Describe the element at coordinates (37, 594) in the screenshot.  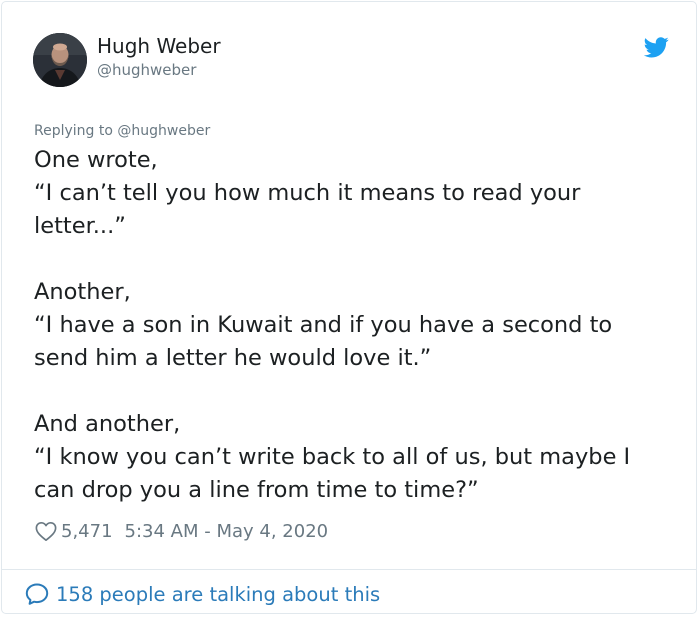
I see `speech-bubble-icon` at that location.